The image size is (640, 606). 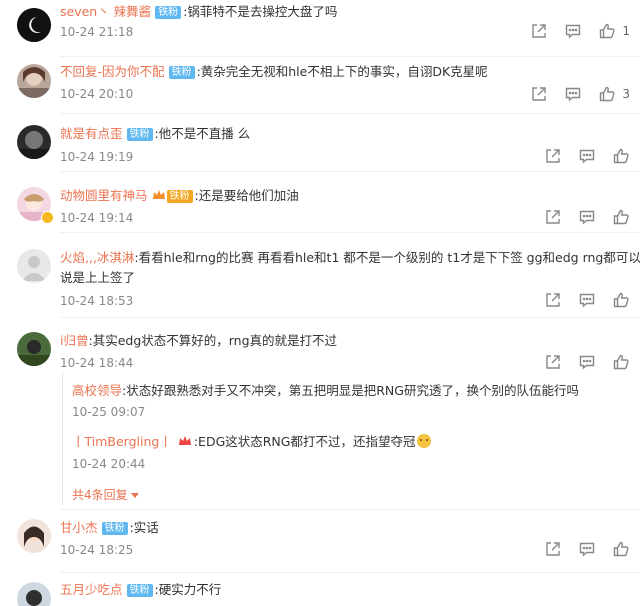 I want to click on comment-item: 动物圆里有神马 铁粉:还是要给他们加油 10-24 19:14, so click(x=320, y=199).